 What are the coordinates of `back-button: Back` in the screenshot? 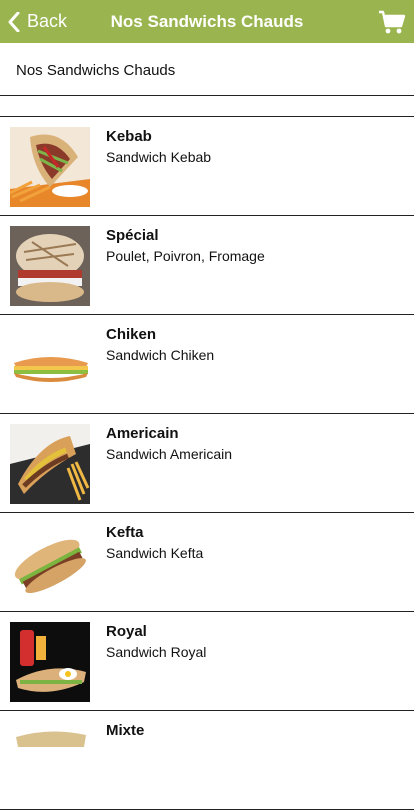 It's located at (37, 21).